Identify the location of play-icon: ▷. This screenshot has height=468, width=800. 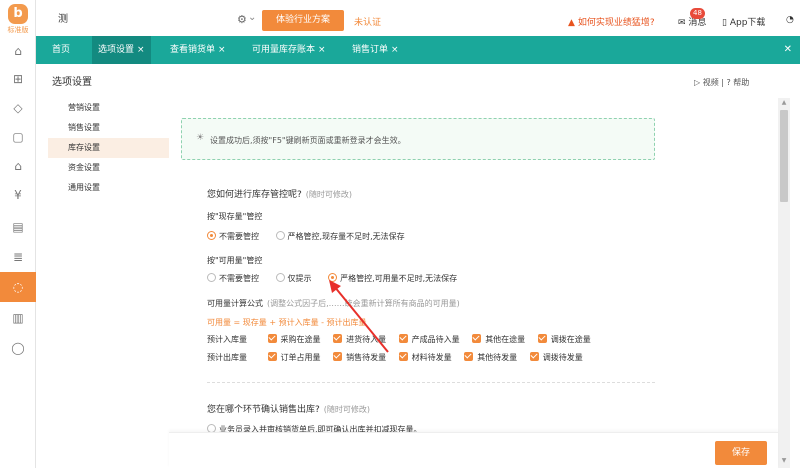
(698, 82).